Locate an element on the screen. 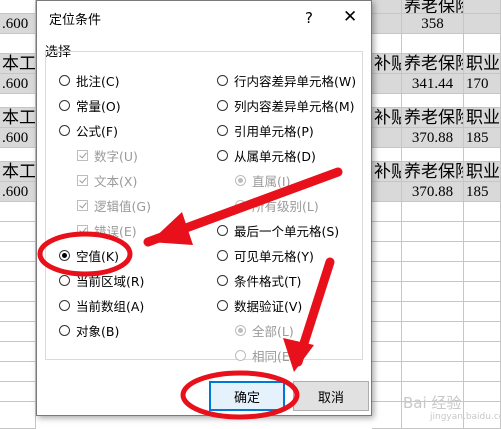 The image size is (501, 429). option-last-cell: 最后一个单元格(S) is located at coordinates (278, 230).